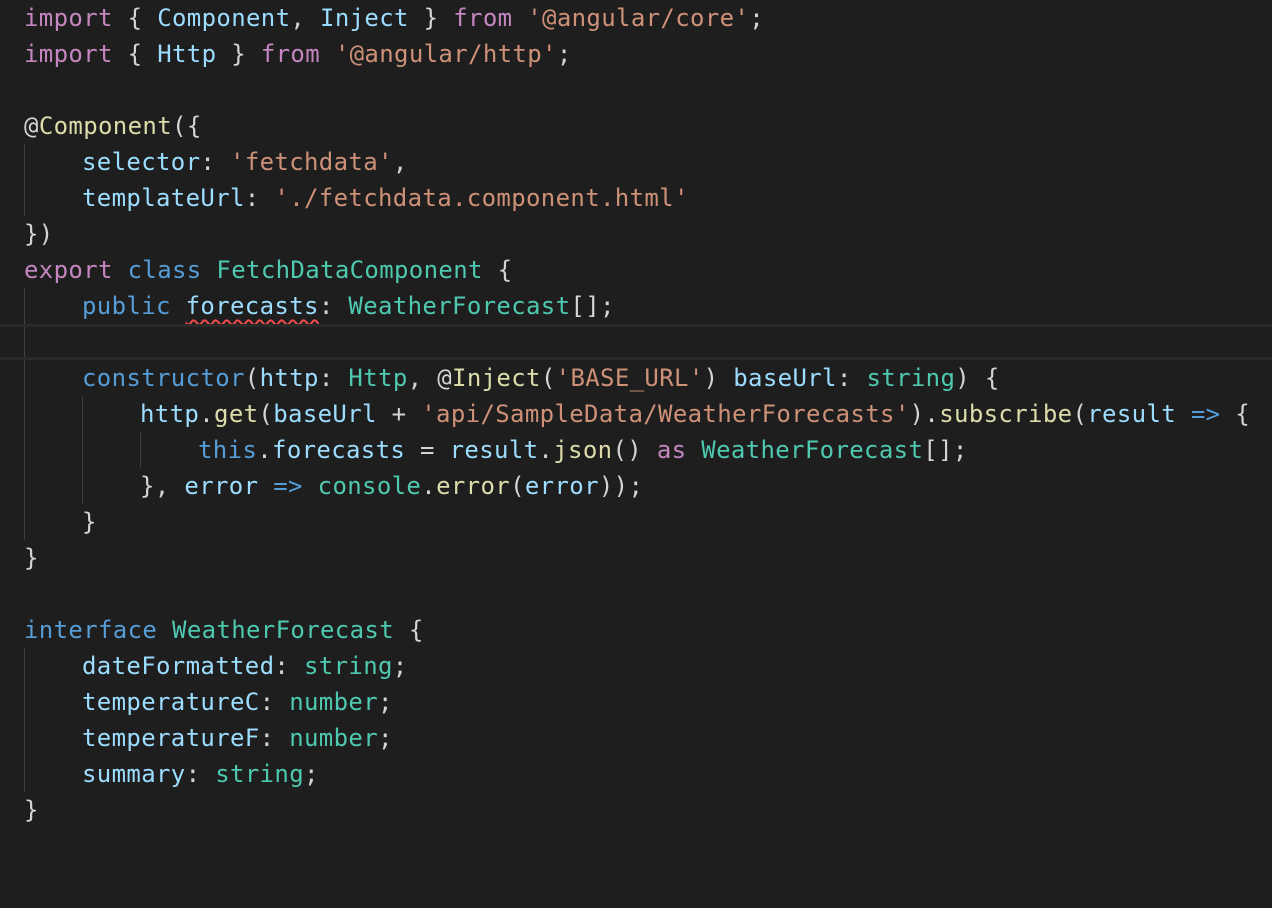 This screenshot has height=908, width=1272. Describe the element at coordinates (171, 738) in the screenshot. I see `code-token: temperatureF` at that location.